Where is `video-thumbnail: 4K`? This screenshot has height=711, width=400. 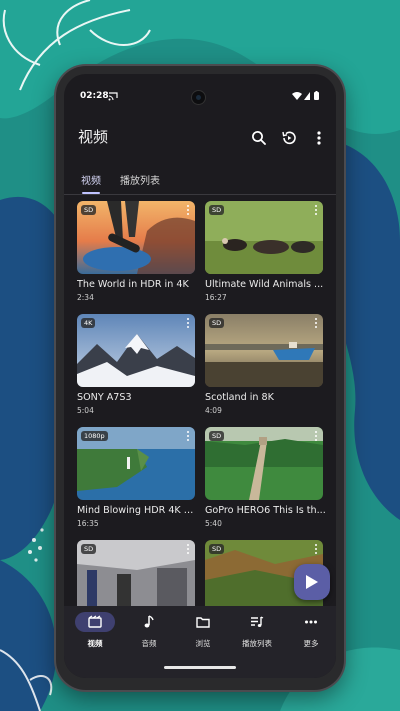 video-thumbnail: 4K is located at coordinates (136, 350).